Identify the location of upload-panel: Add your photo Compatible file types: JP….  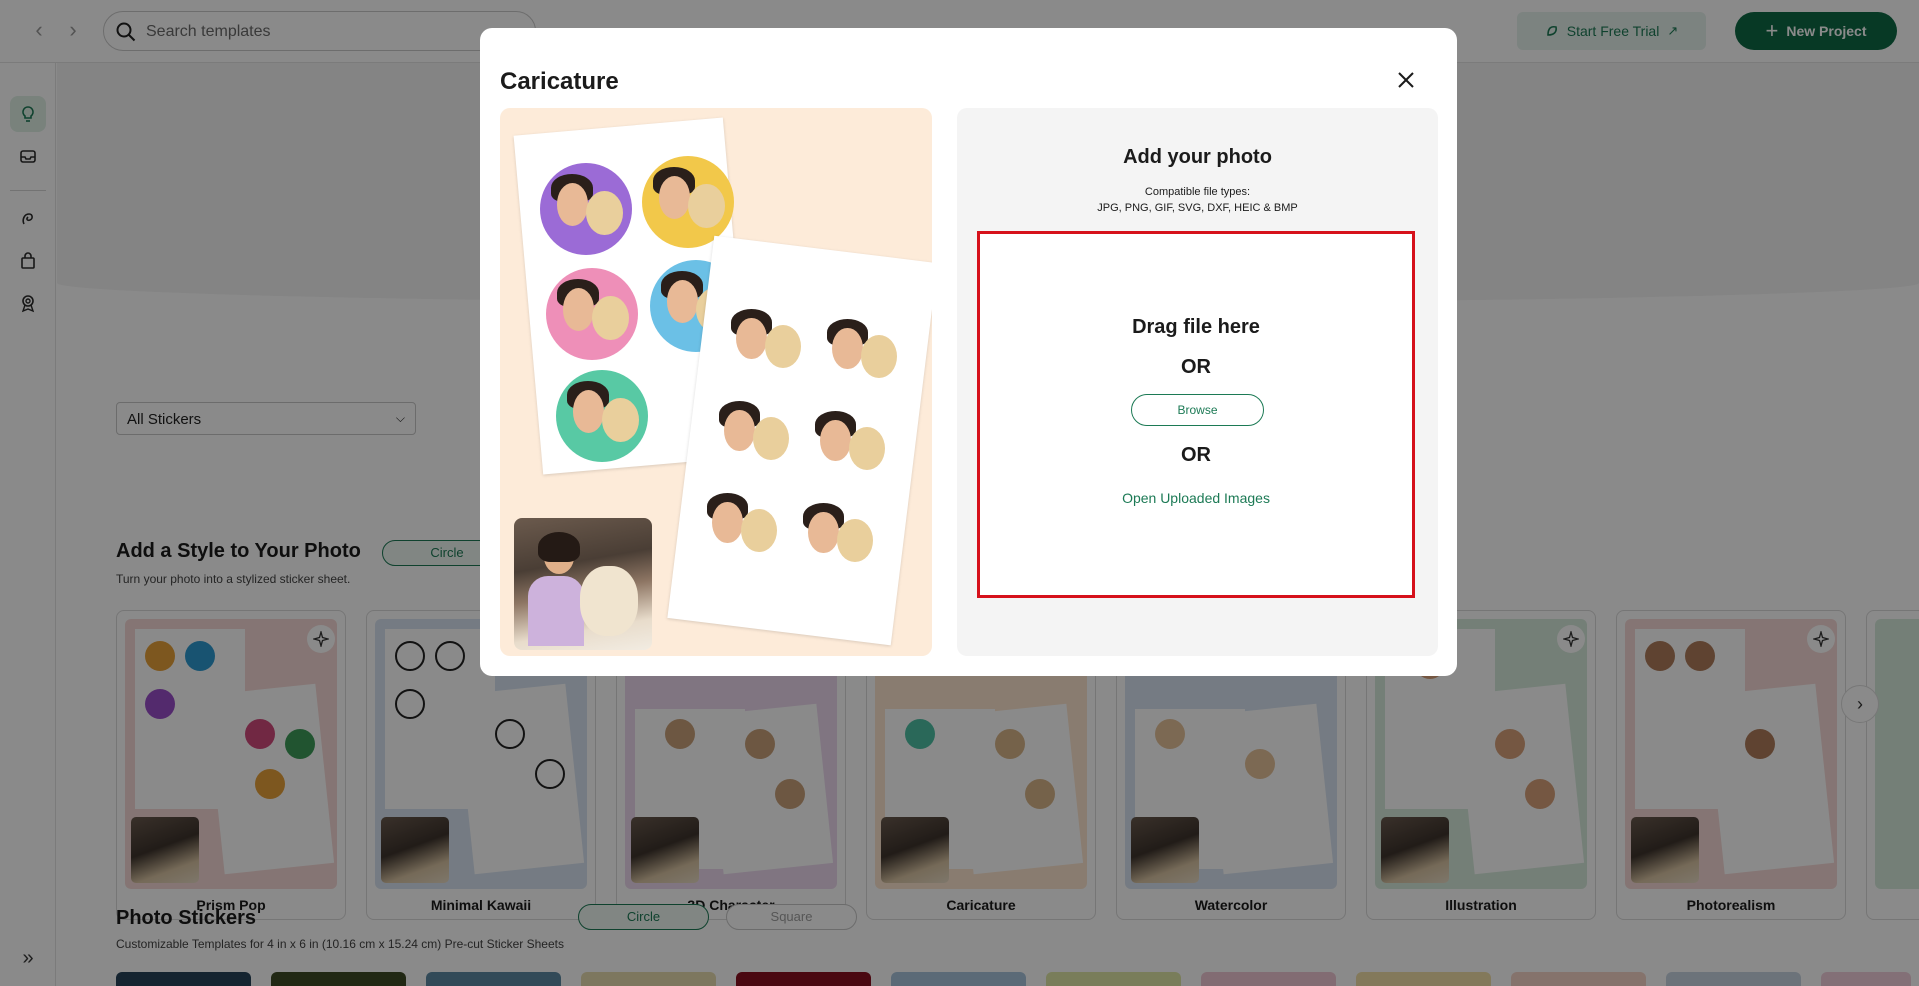
(1197, 382).